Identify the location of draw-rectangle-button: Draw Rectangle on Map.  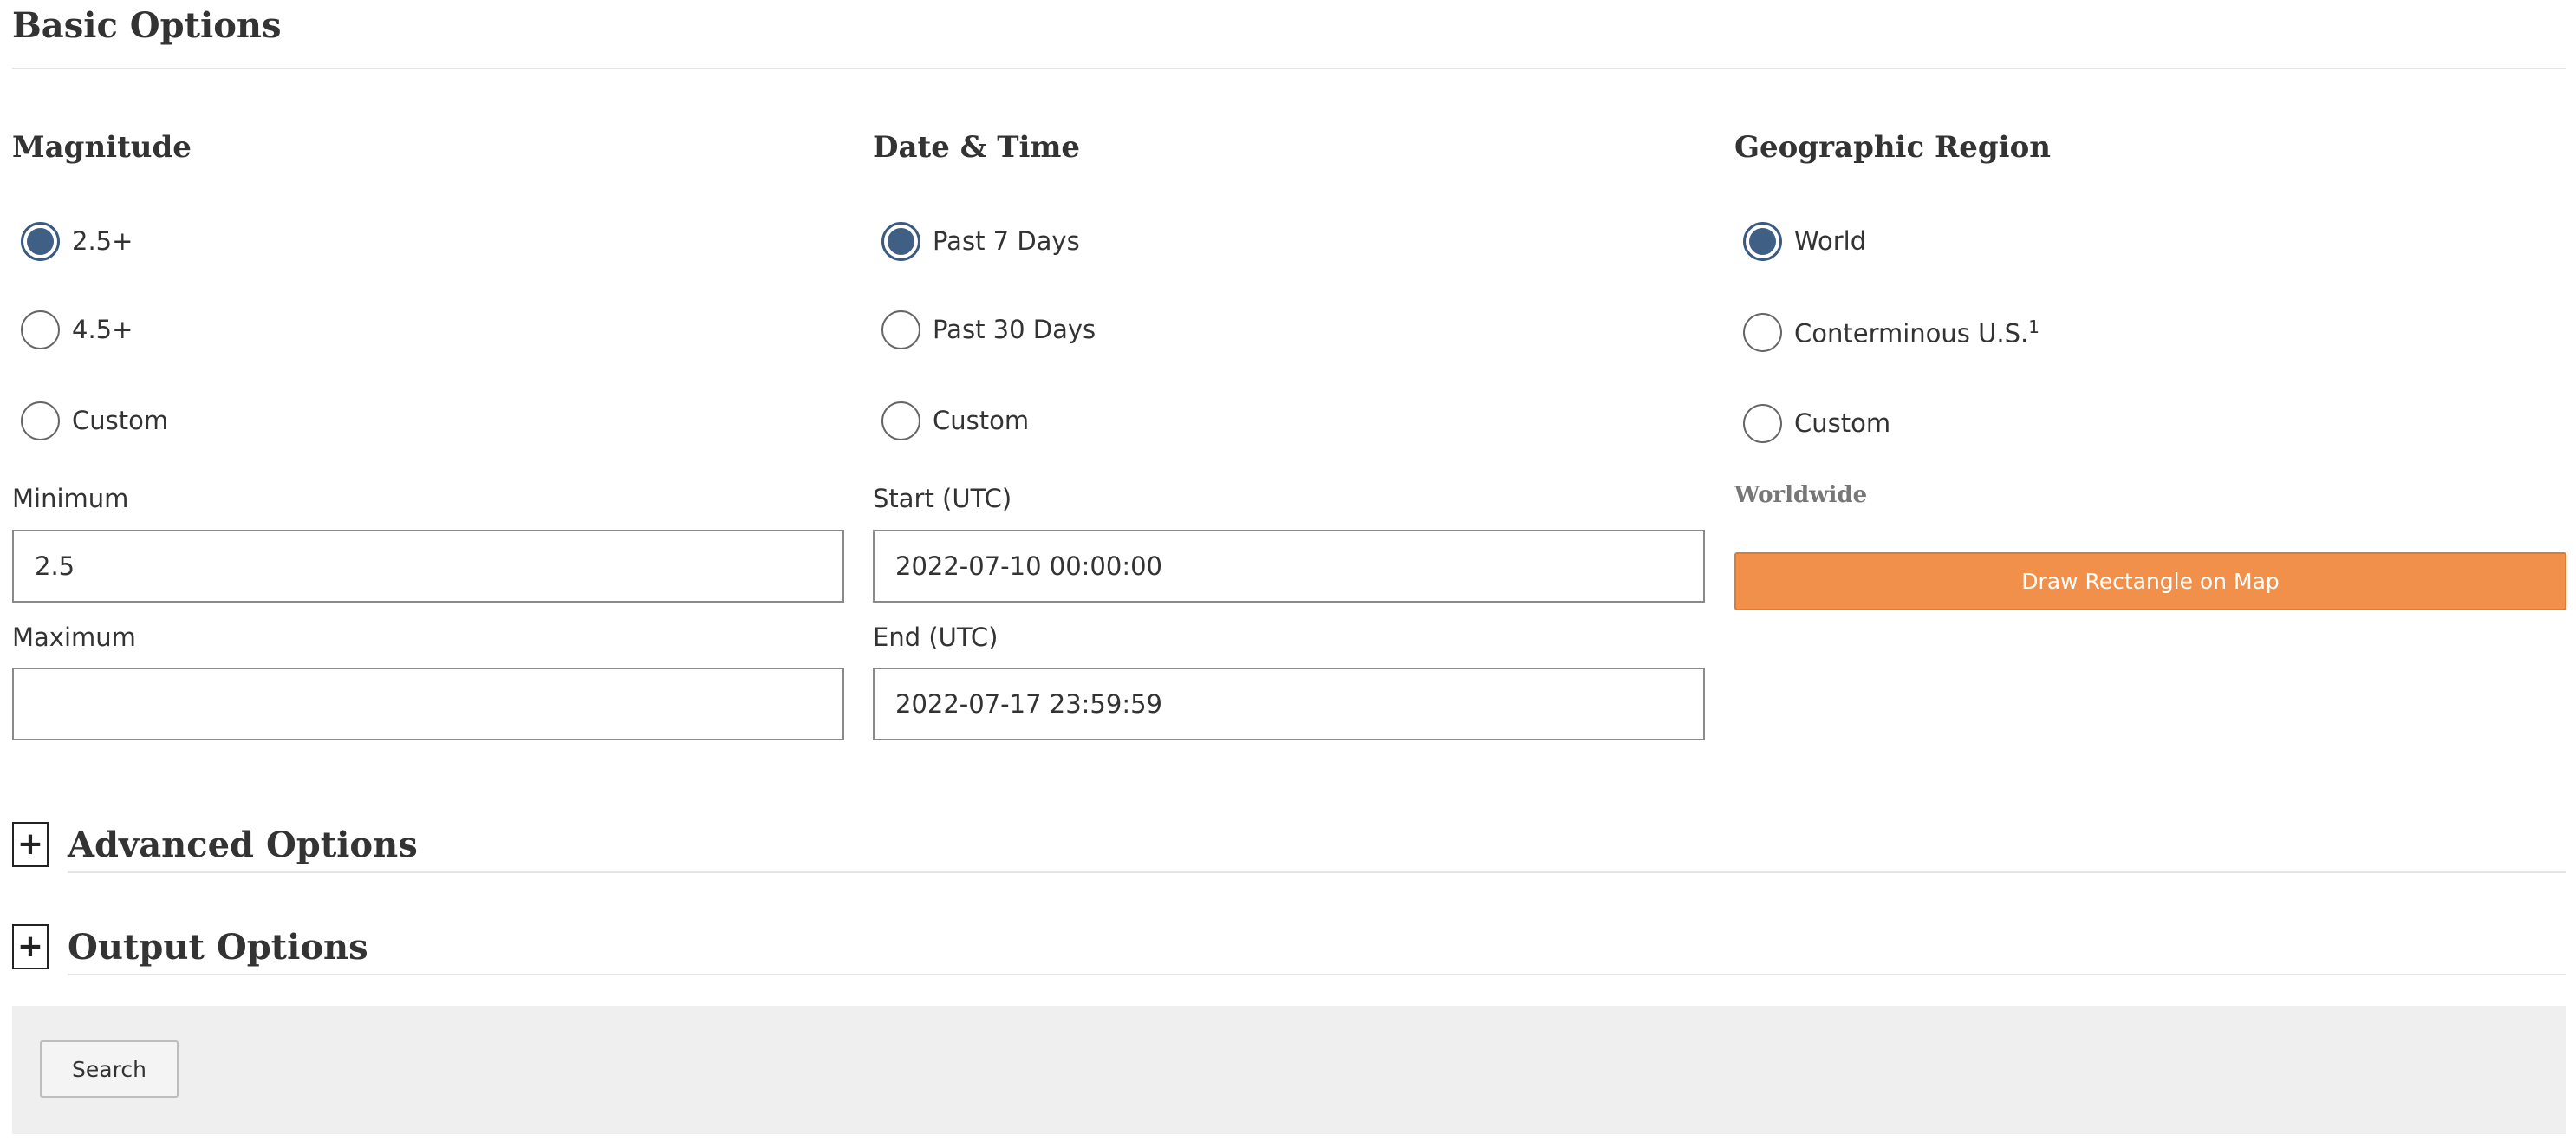
(2150, 581).